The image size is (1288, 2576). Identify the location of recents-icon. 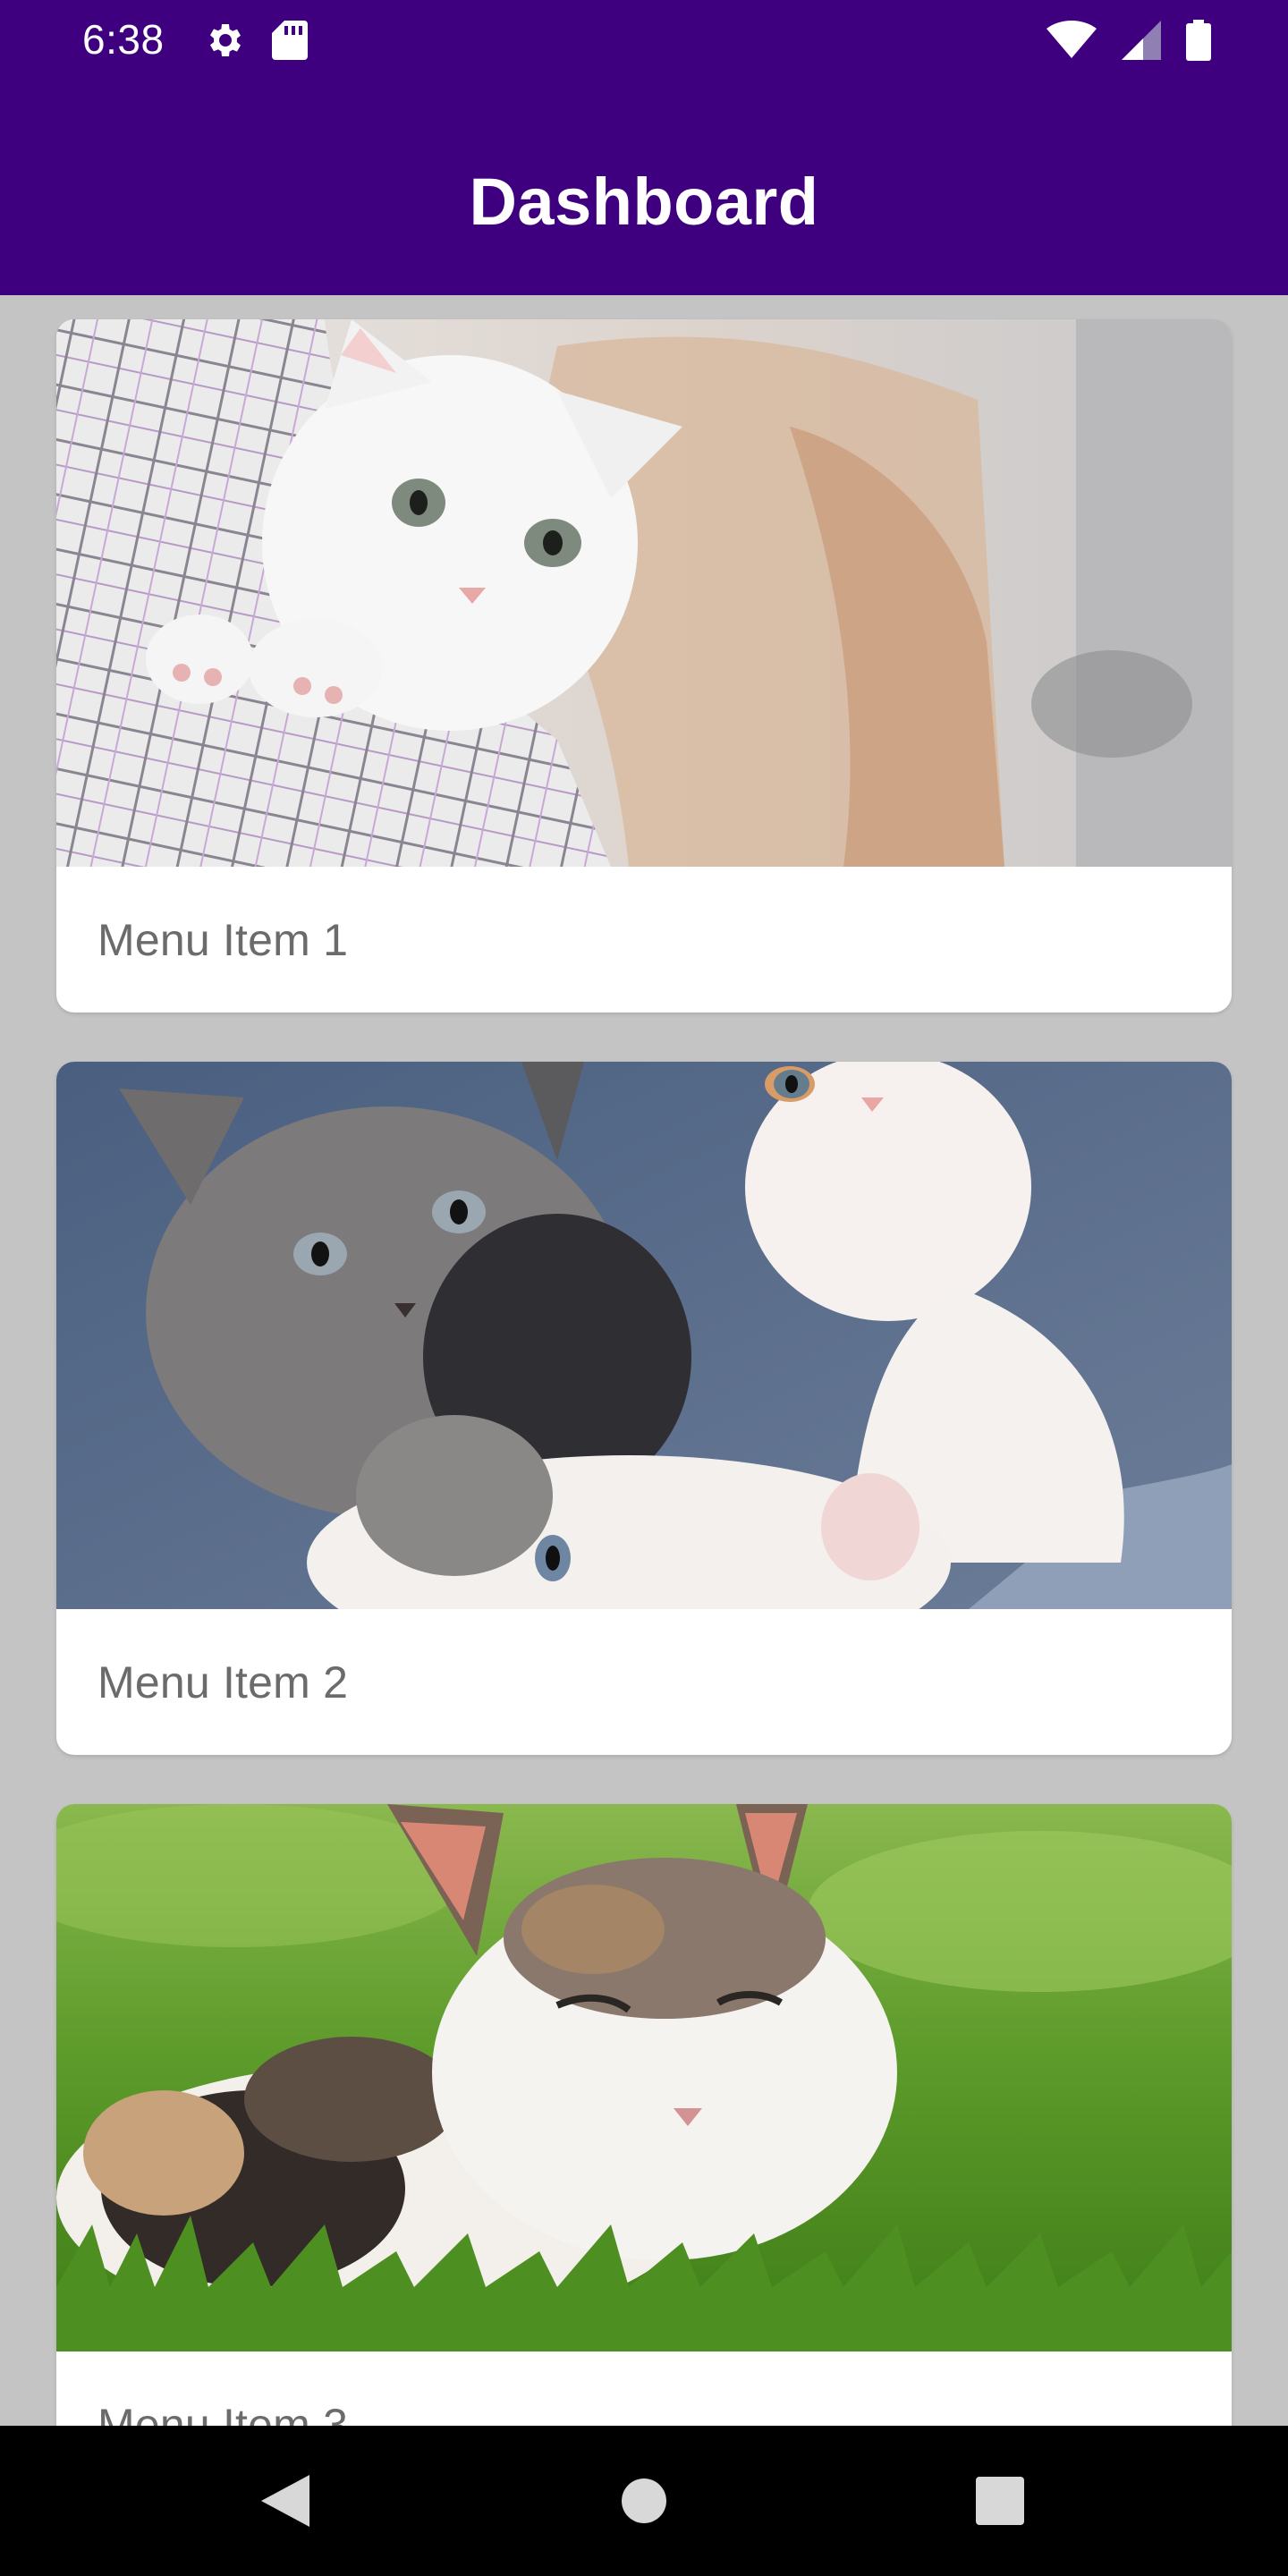
(1000, 2501).